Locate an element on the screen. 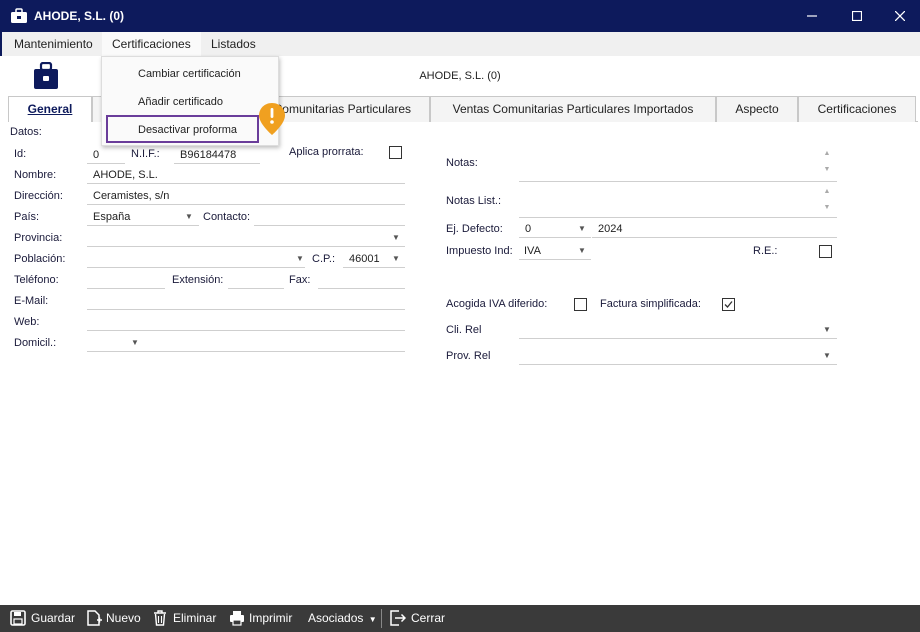 The height and width of the screenshot is (632, 920). close-button is located at coordinates (900, 16).